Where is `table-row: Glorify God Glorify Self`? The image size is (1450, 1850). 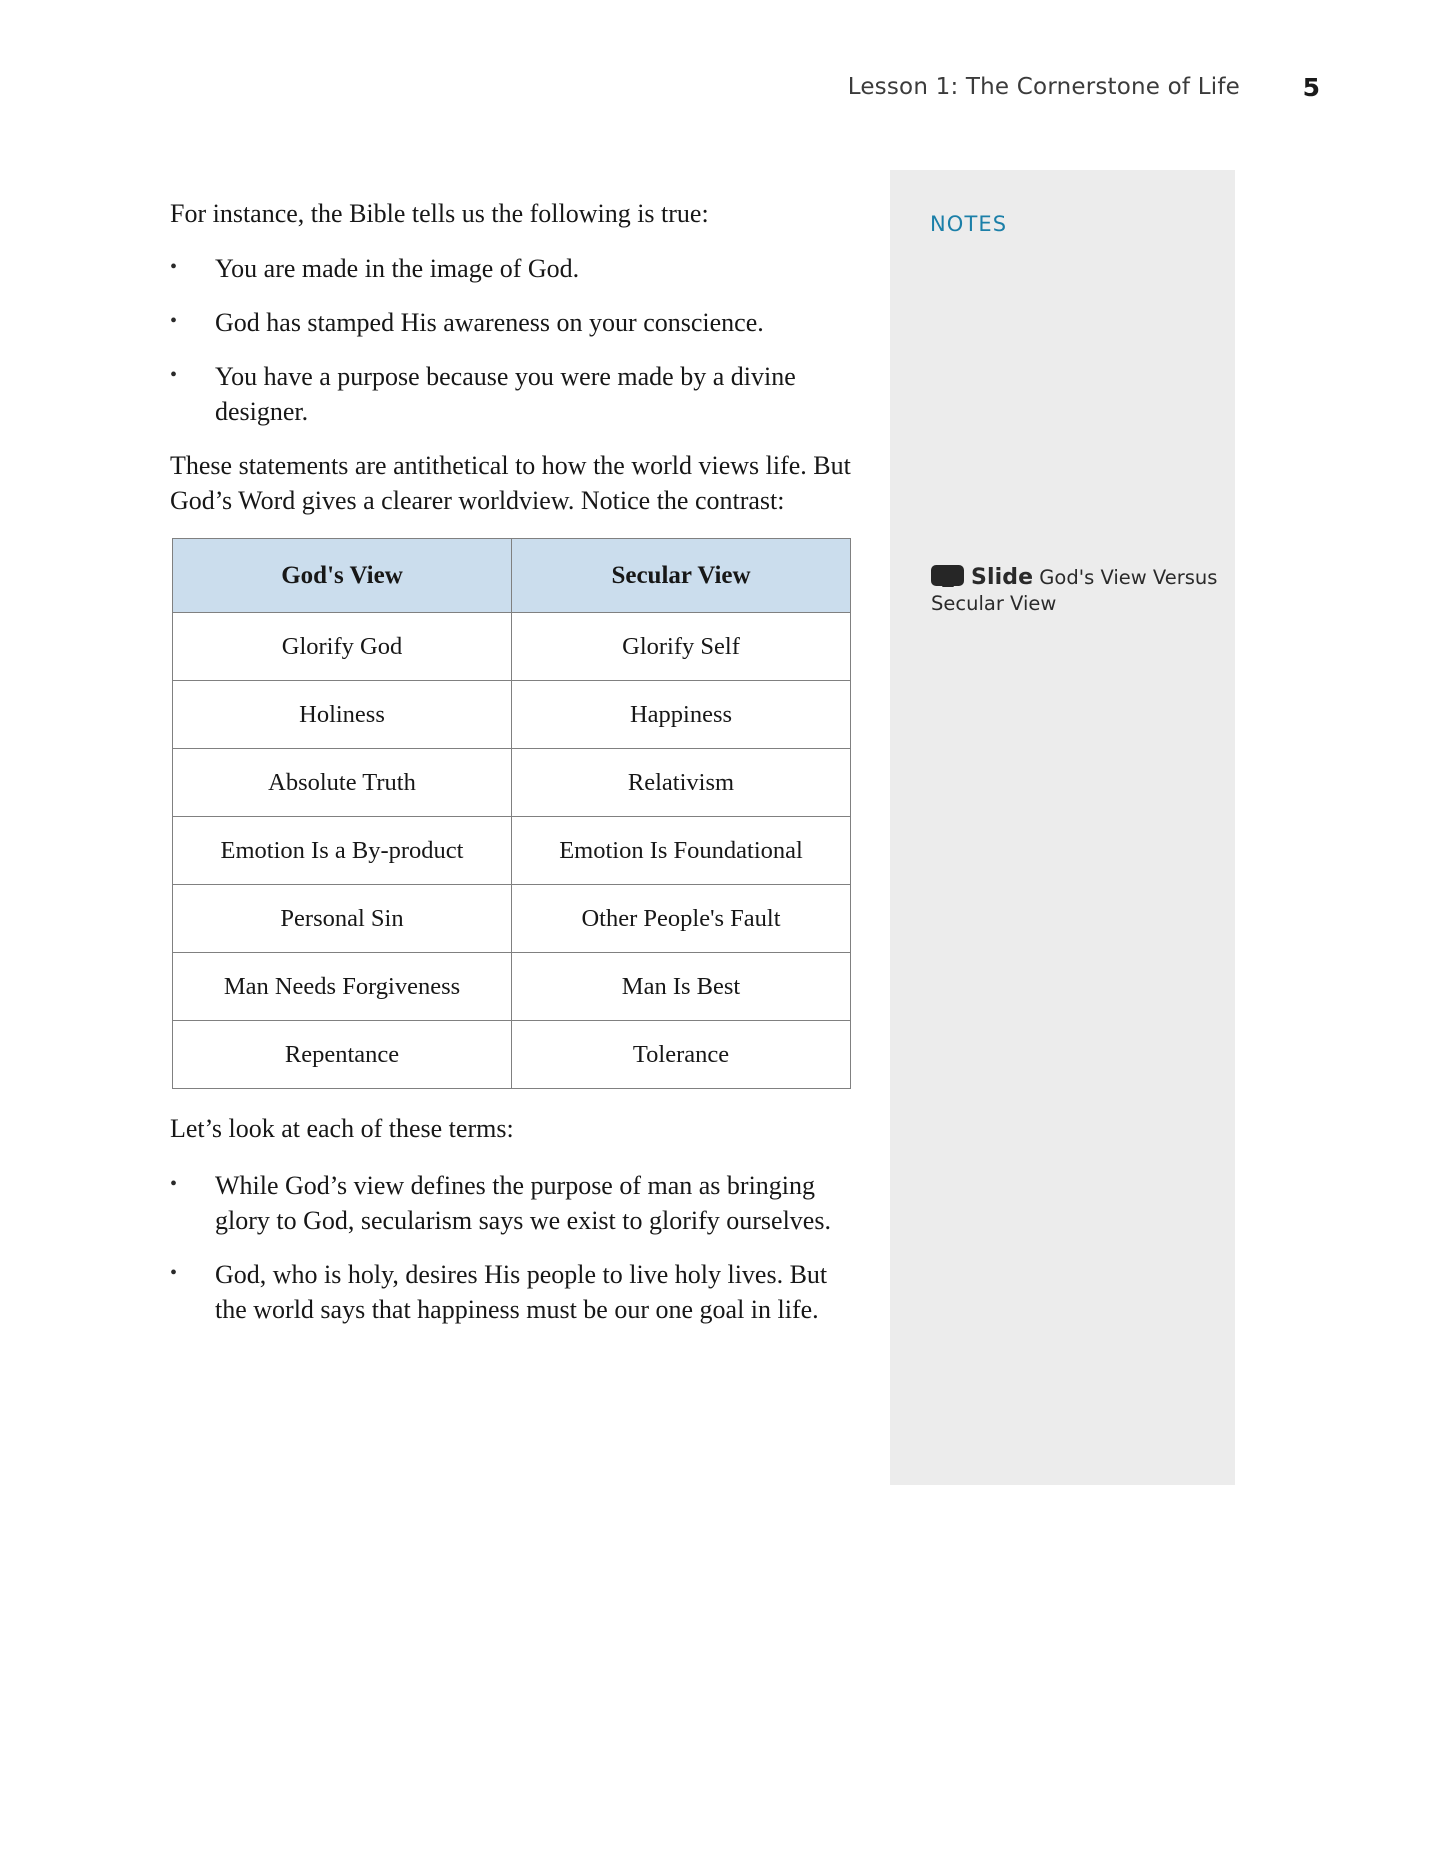
table-row: Glorify God Glorify Self is located at coordinates (511, 646).